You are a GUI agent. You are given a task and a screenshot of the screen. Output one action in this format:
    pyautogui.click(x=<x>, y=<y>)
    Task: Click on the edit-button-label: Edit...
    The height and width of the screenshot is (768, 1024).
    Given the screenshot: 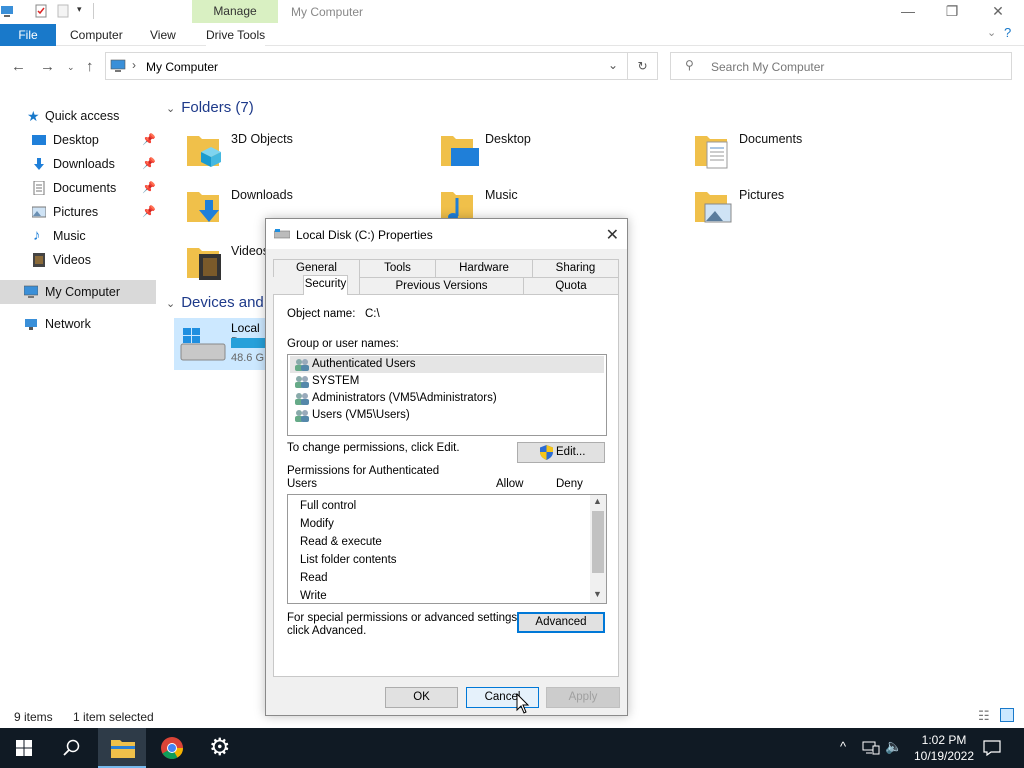 What is the action you would take?
    pyautogui.click(x=571, y=452)
    